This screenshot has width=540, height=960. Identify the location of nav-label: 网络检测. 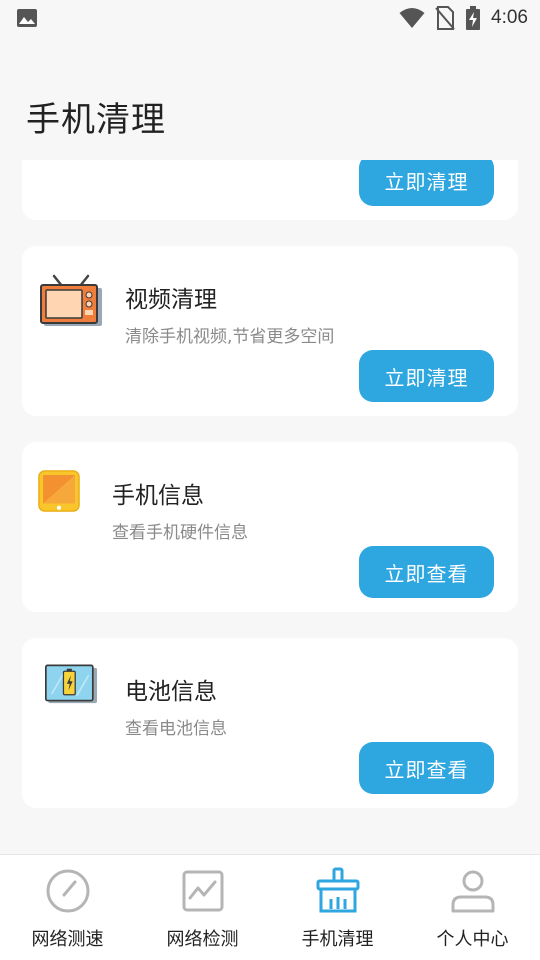
(202, 939).